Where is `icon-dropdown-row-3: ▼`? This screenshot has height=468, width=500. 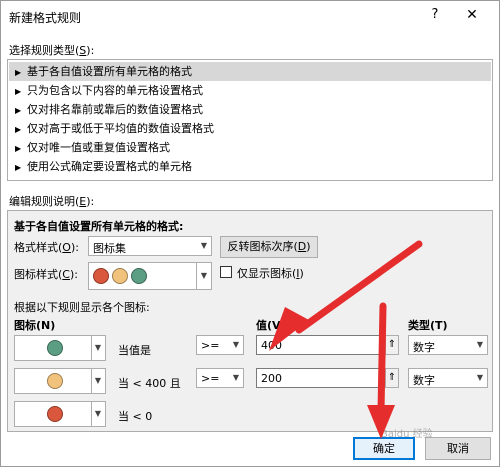 icon-dropdown-row-3: ▼ is located at coordinates (60, 414).